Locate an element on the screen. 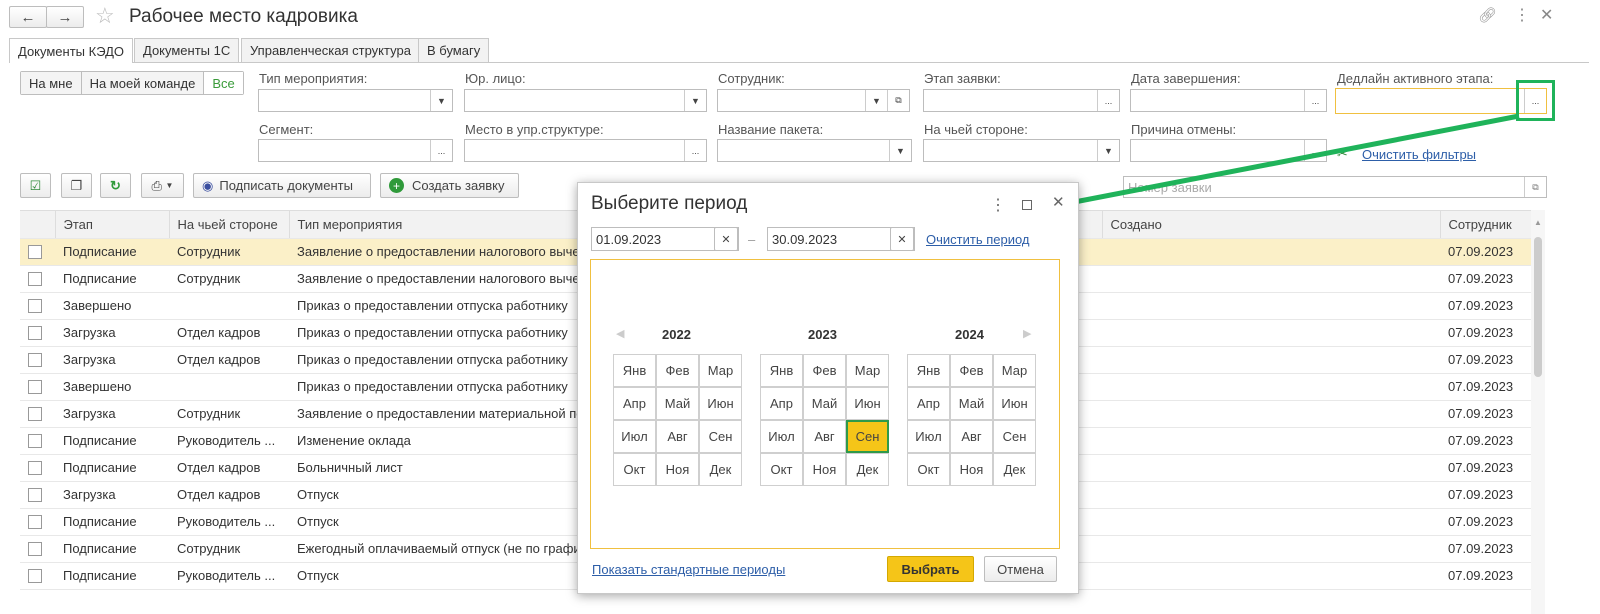 This screenshot has width=1600, height=614. dialog-close-icon: ✕ is located at coordinates (1058, 202).